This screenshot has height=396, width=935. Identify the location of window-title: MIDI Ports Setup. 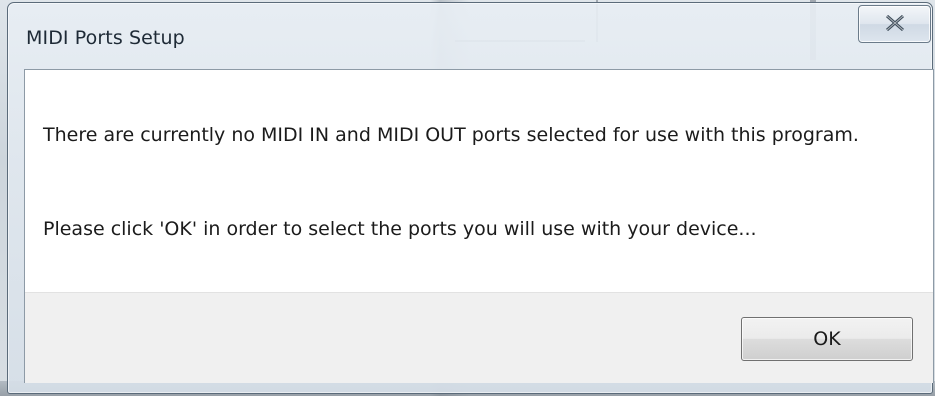
(105, 38).